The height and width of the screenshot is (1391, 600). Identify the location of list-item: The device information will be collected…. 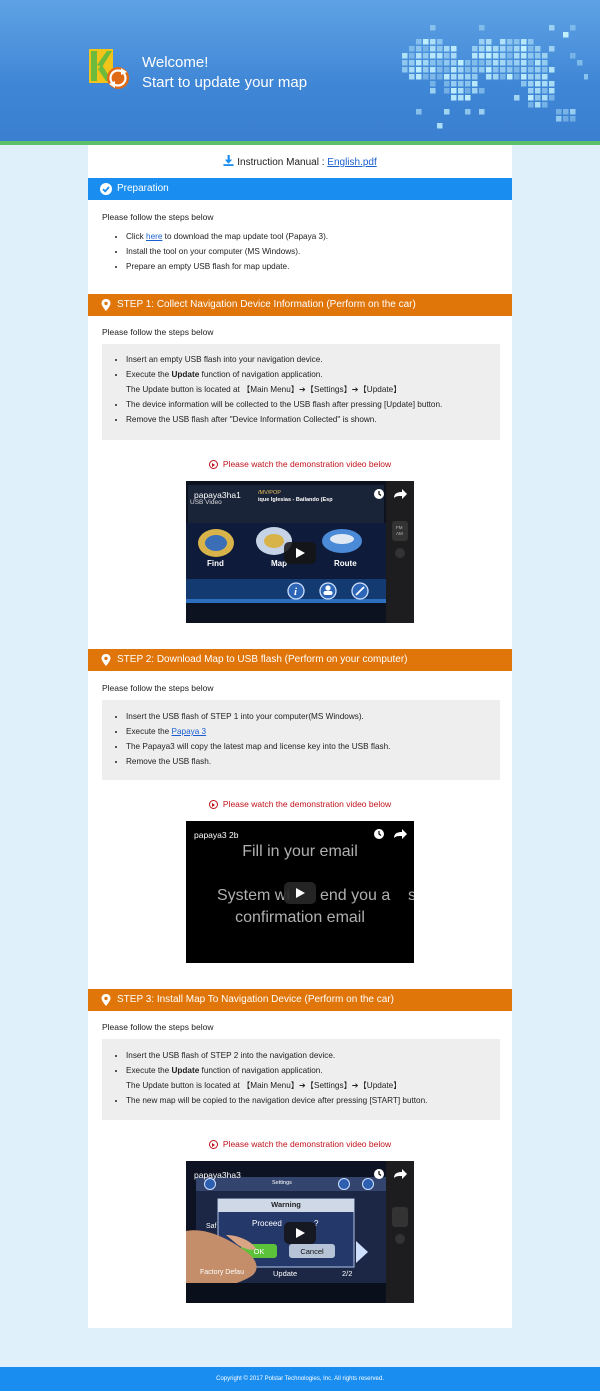
(313, 404).